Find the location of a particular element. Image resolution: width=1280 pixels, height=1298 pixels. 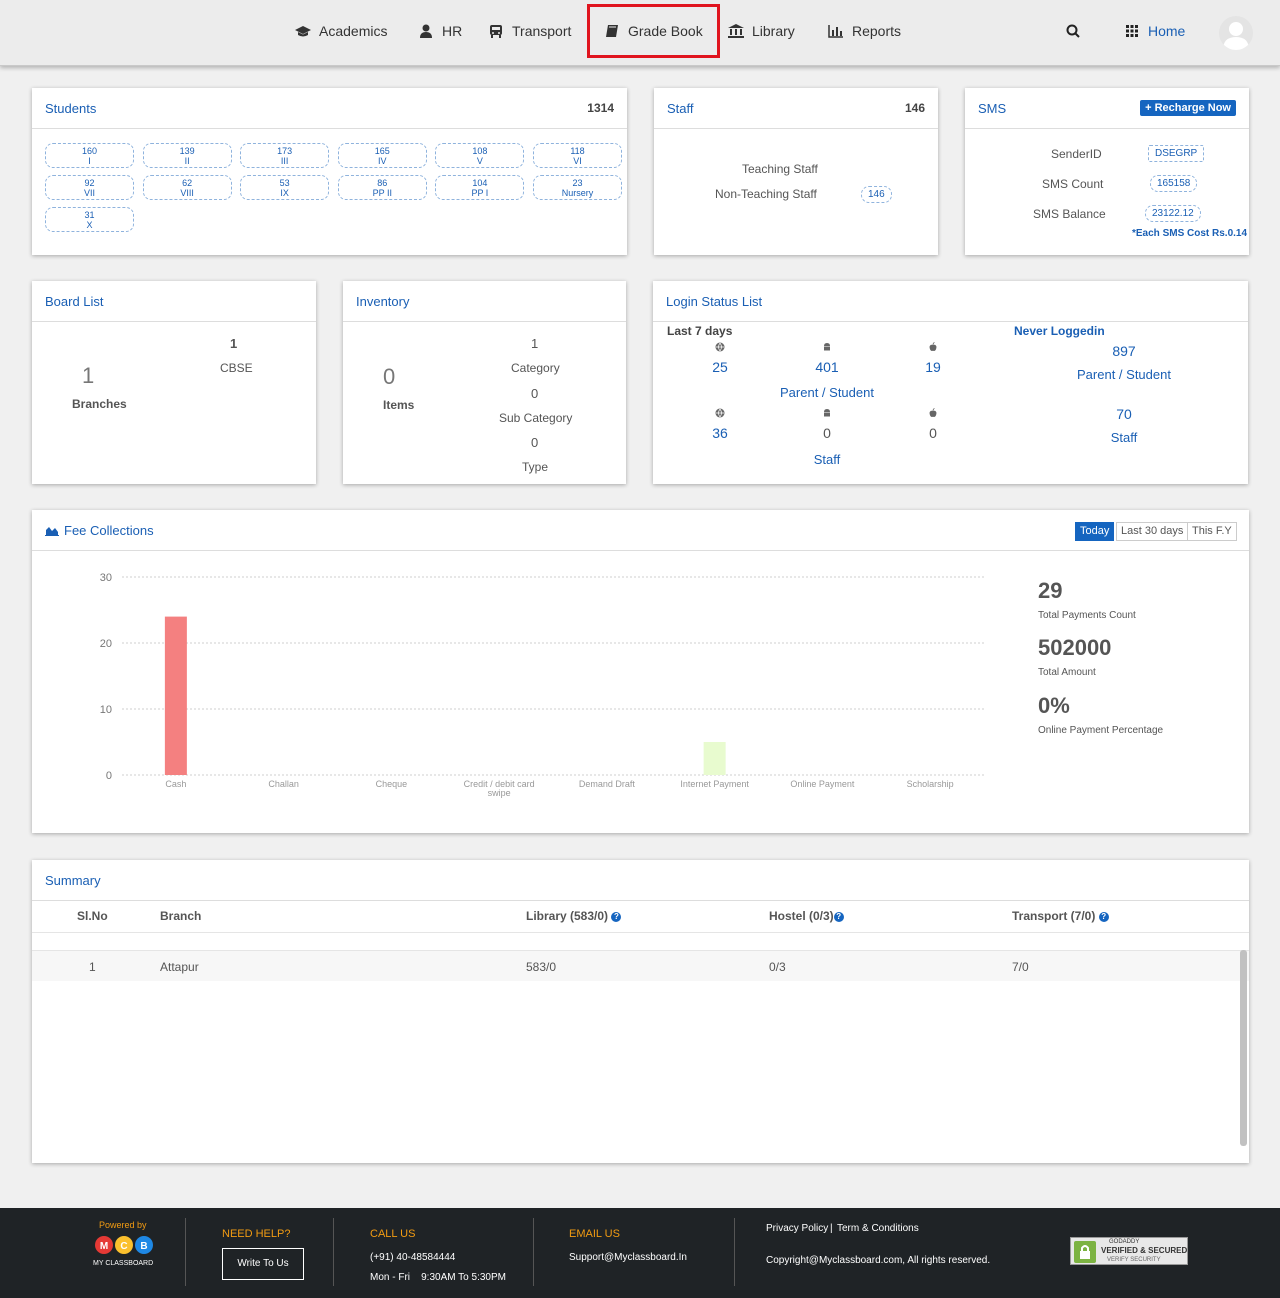

col-header-branch: Branch is located at coordinates (181, 916).